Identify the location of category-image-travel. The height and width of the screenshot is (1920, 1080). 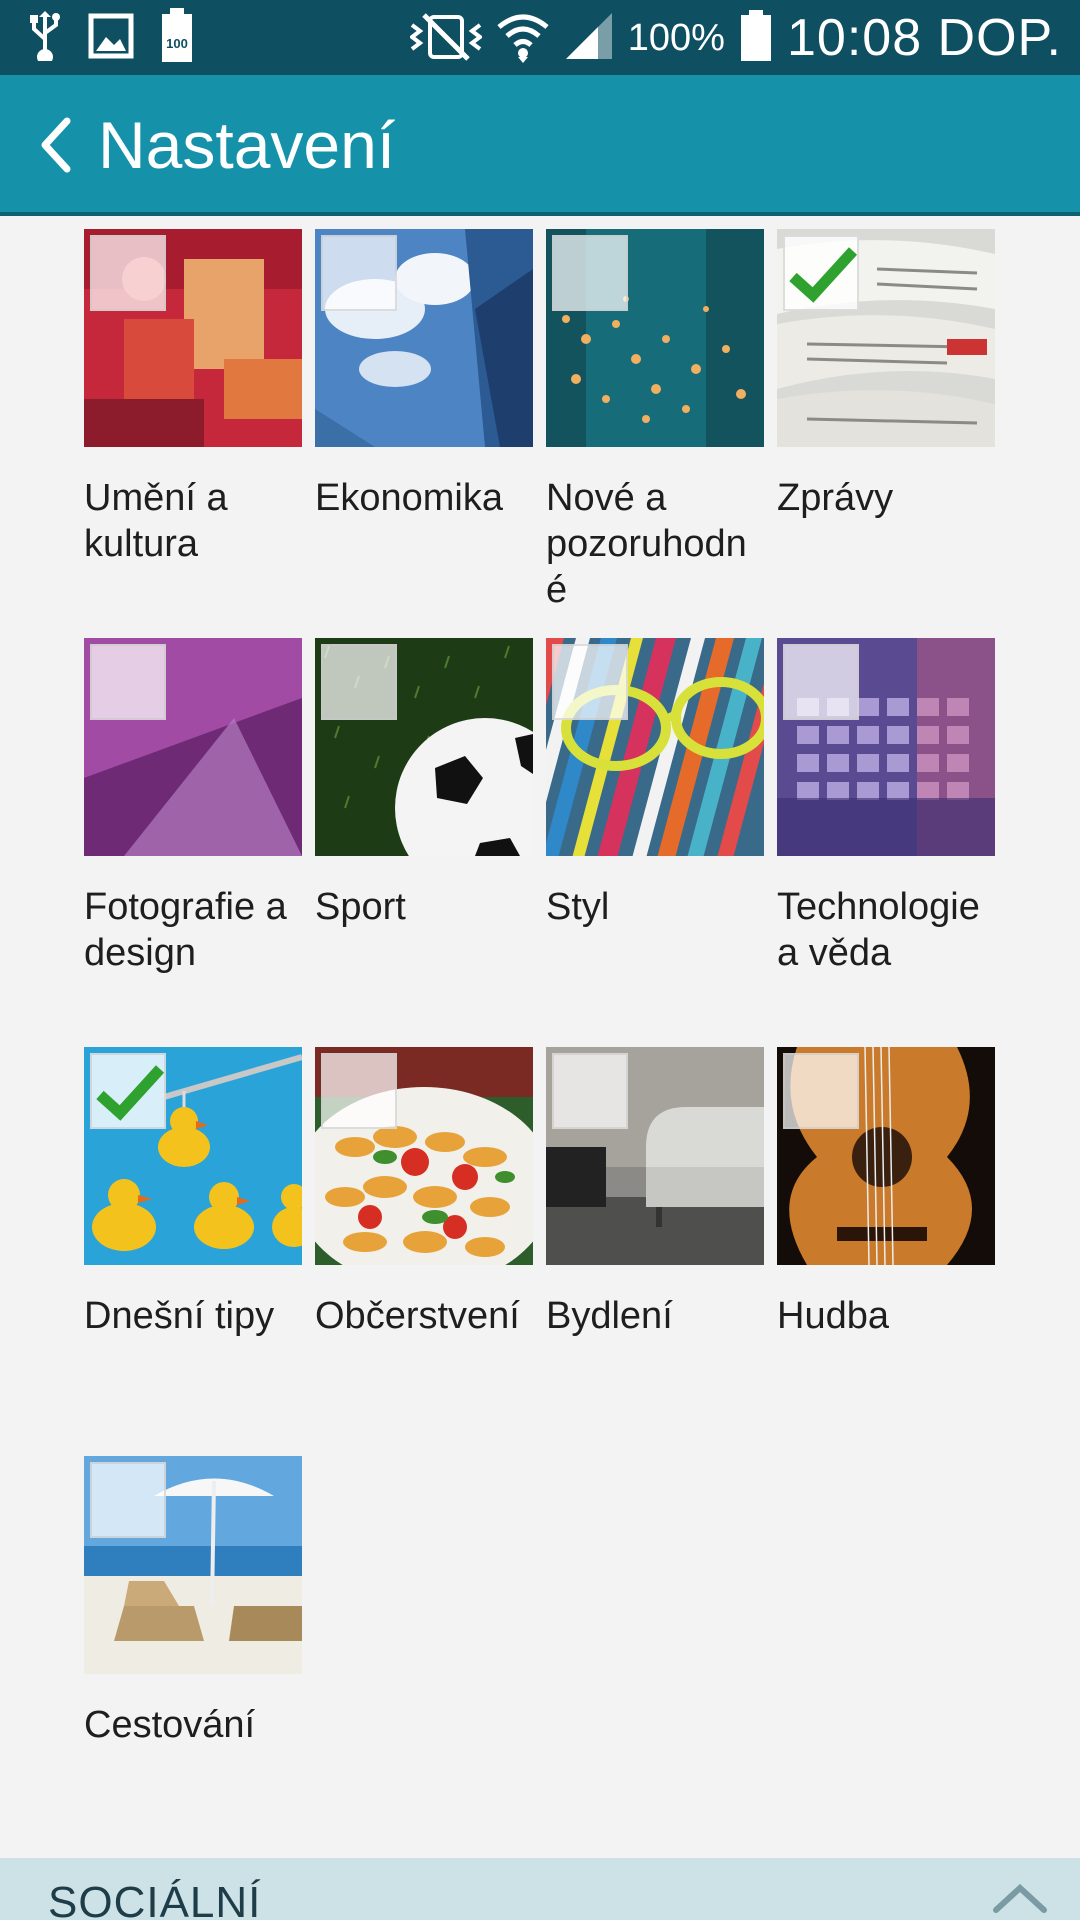
(193, 1565).